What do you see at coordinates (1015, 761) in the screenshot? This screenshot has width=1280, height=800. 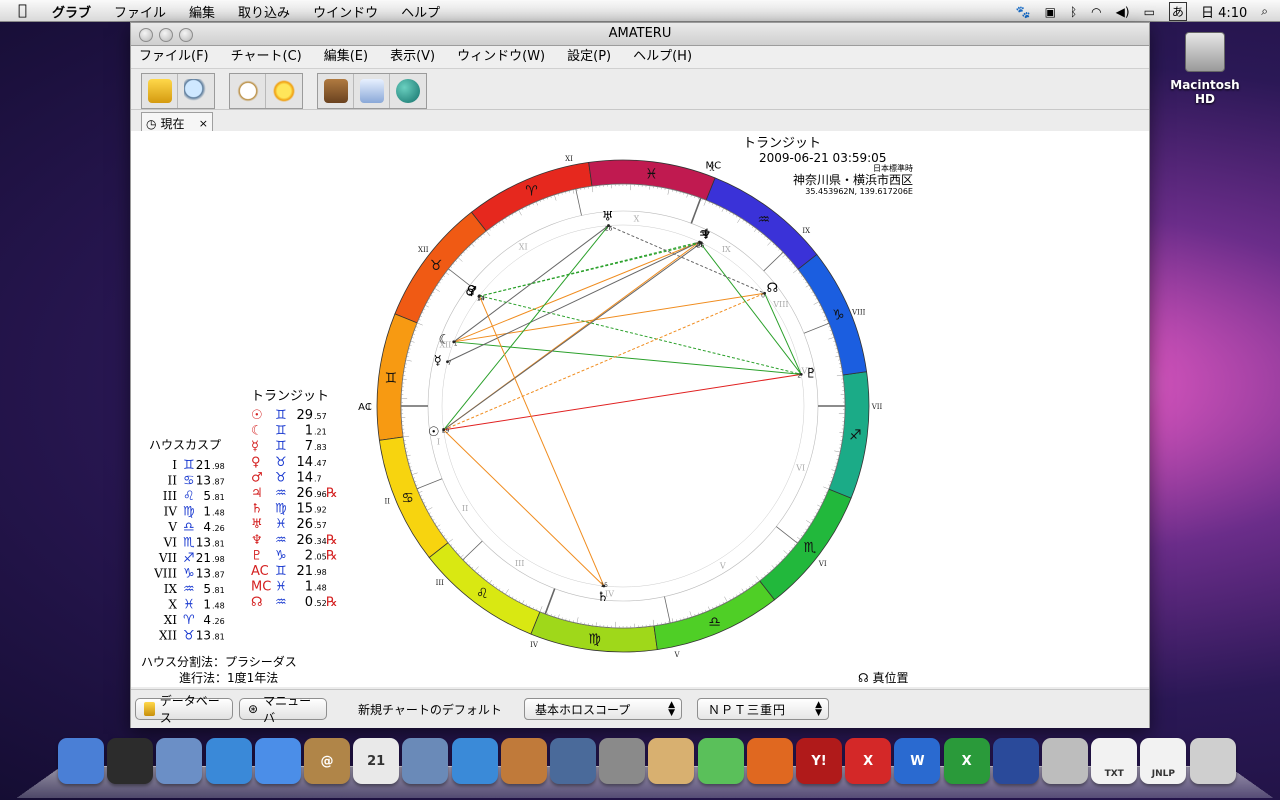 I see `dock-amateru-icon` at bounding box center [1015, 761].